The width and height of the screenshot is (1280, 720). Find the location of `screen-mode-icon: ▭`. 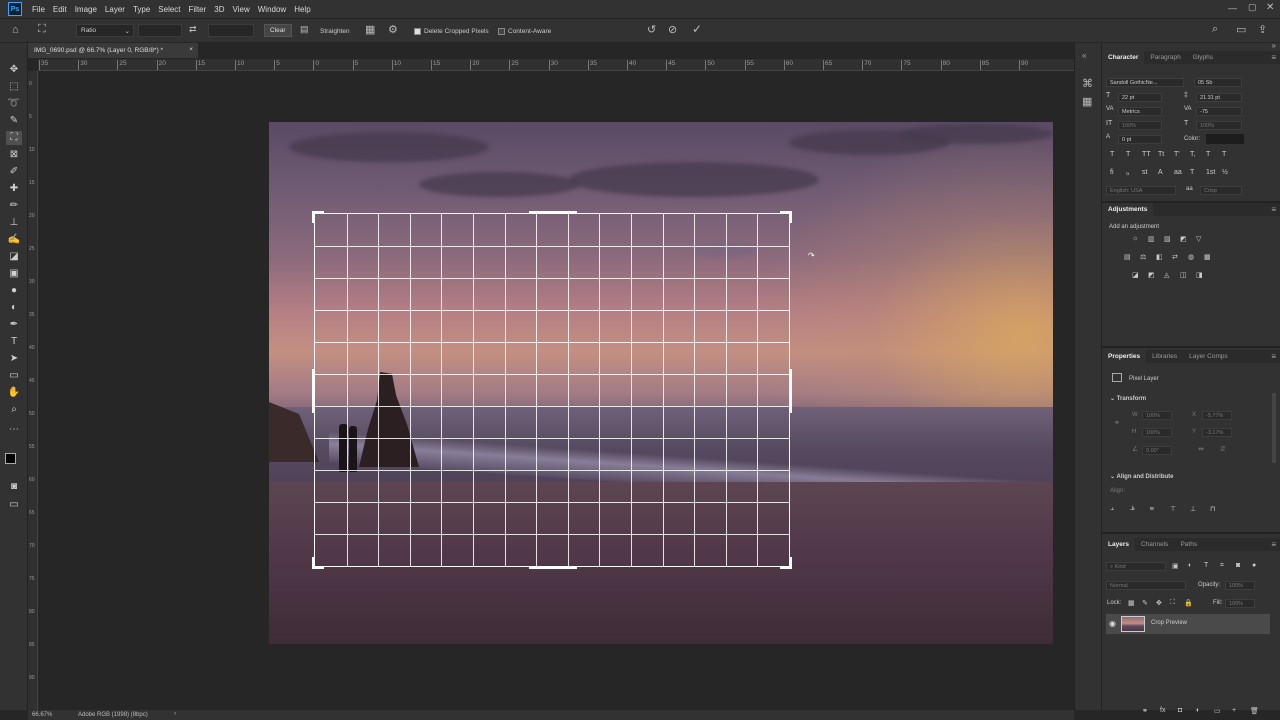

screen-mode-icon: ▭ is located at coordinates (14, 505).